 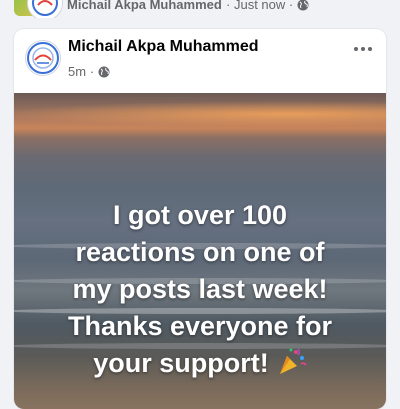 I want to click on post-meta: 5m ·, so click(x=89, y=71).